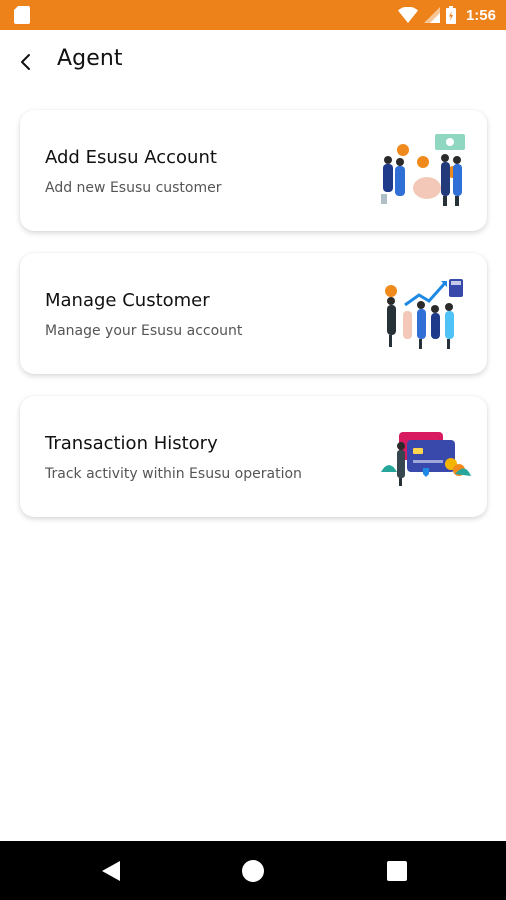 This screenshot has height=900, width=506. I want to click on nav-recents-button, so click(397, 871).